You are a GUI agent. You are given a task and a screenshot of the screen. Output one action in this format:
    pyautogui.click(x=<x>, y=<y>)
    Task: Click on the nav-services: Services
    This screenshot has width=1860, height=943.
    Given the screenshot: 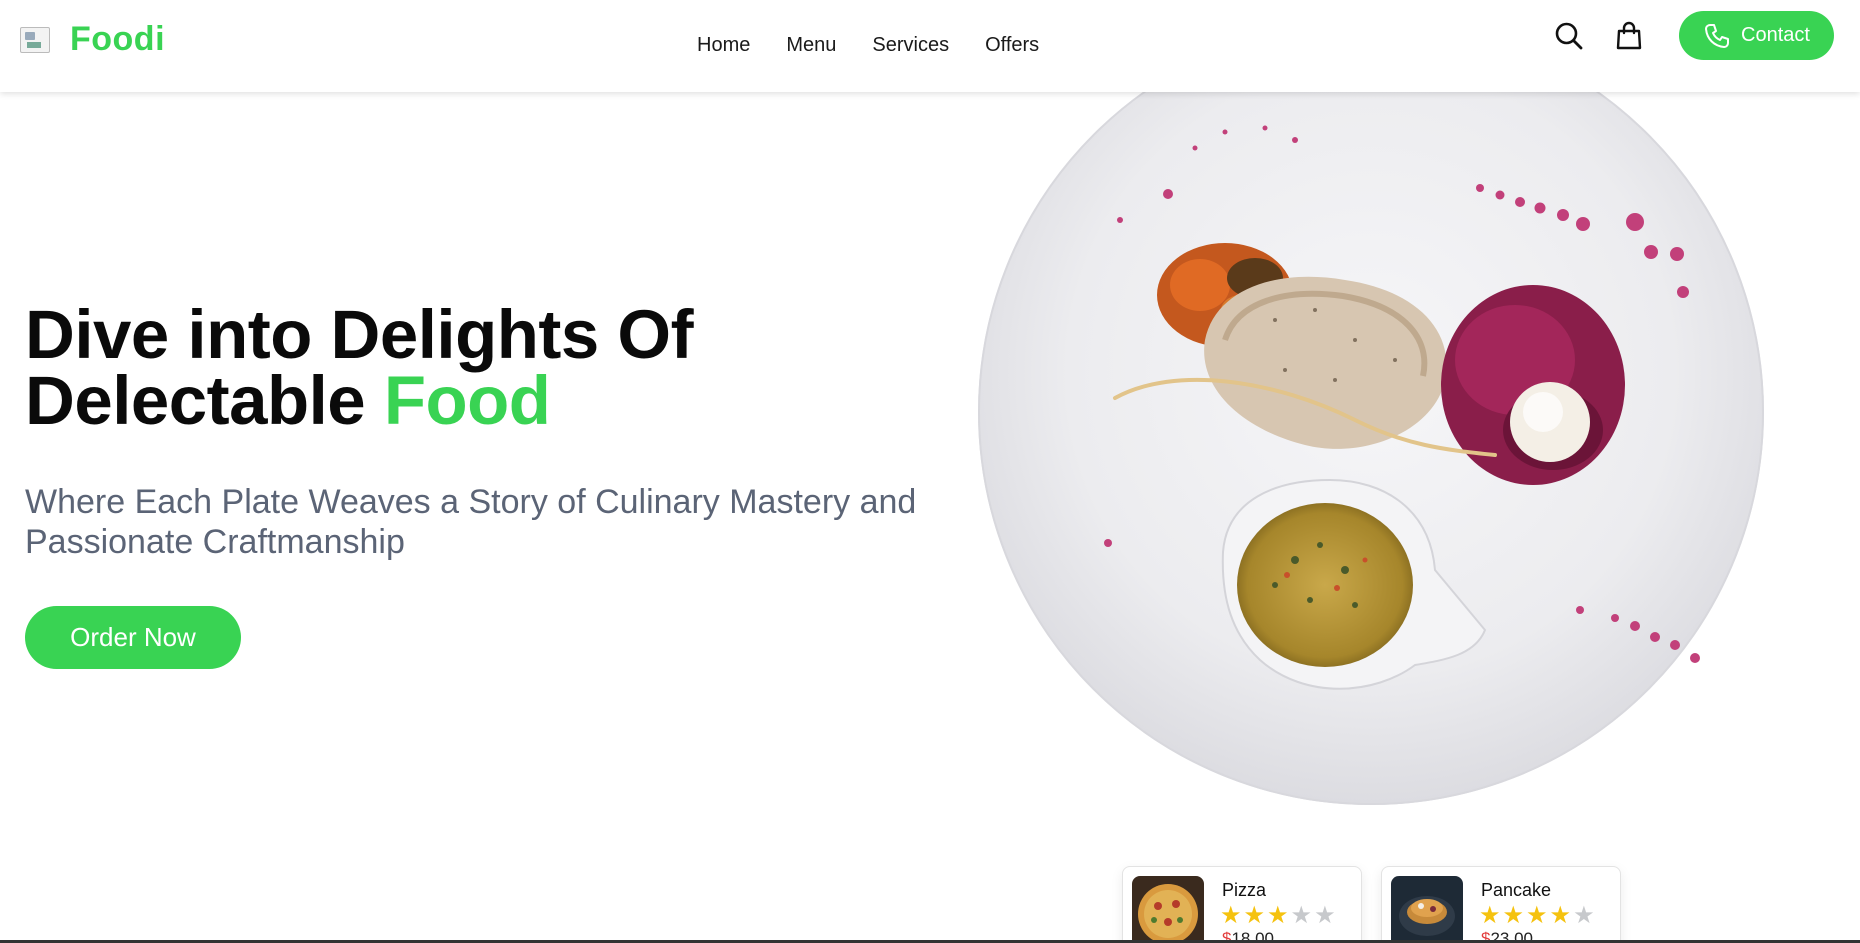 What is the action you would take?
    pyautogui.click(x=910, y=45)
    